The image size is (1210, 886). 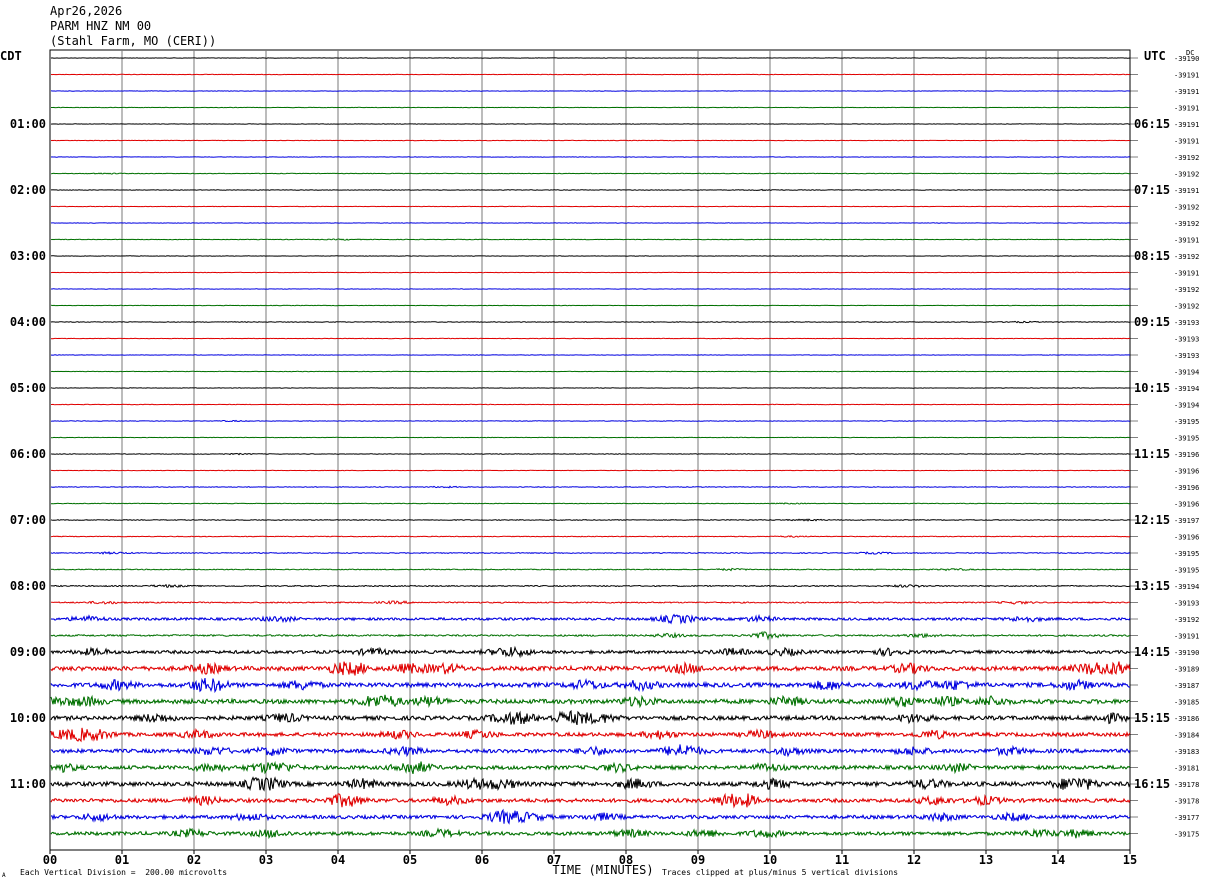 I want to click on right-time-label: 16:15, so click(x=1152, y=784).